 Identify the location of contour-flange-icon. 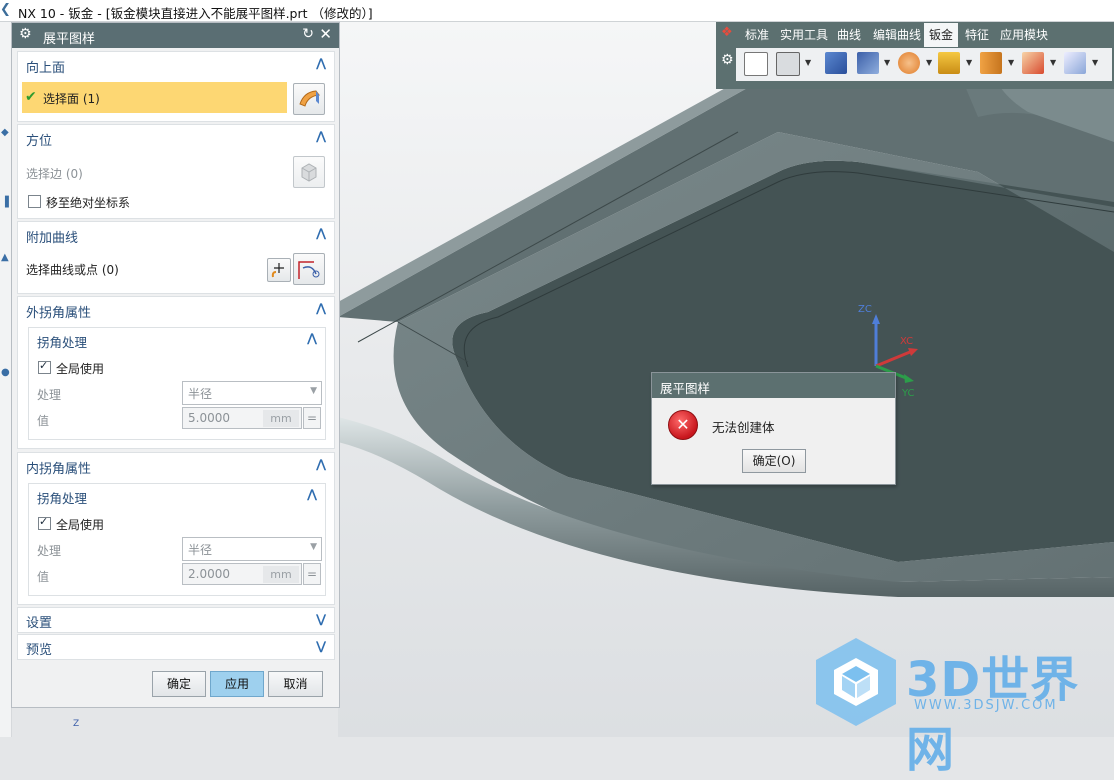
(868, 63).